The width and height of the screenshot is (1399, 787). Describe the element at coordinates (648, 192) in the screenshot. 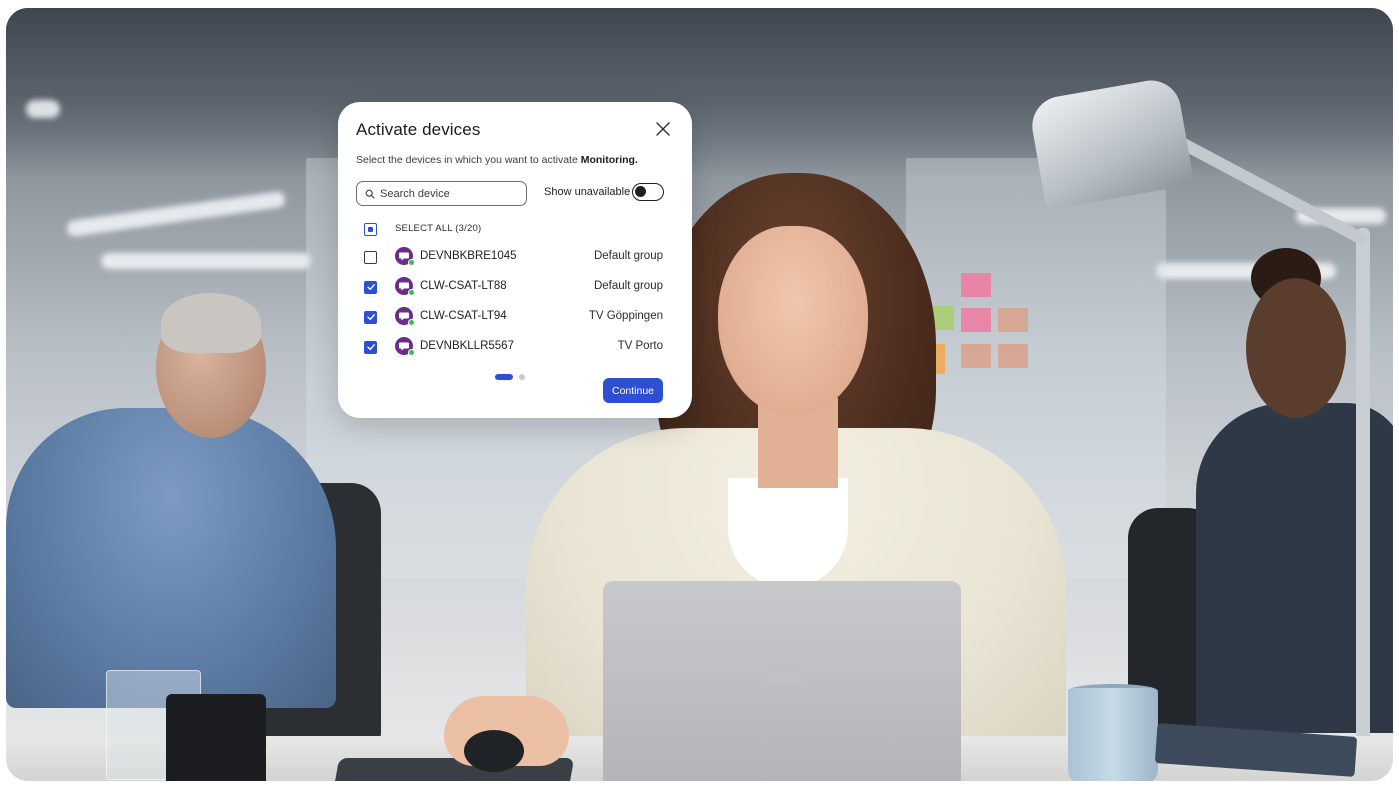

I see `show-unavailable-toggle` at that location.